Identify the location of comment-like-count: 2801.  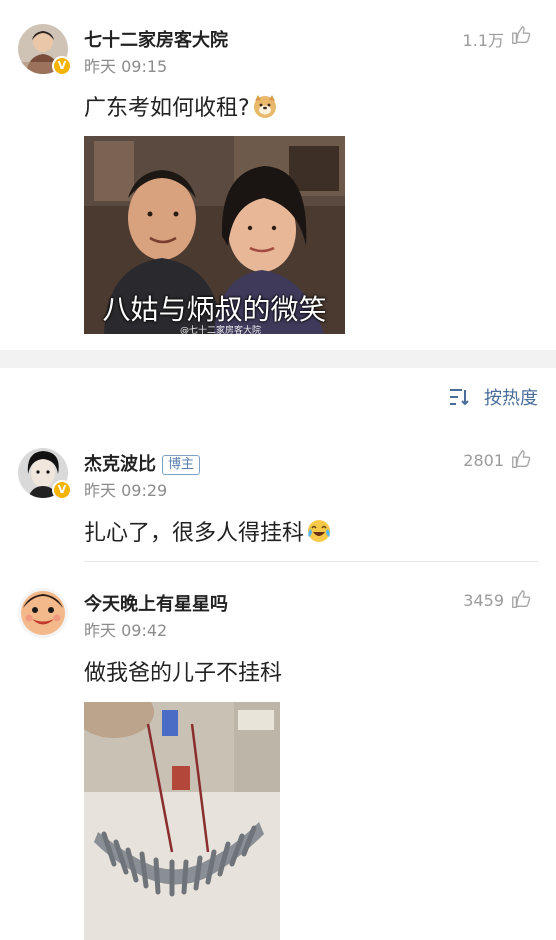
(483, 460).